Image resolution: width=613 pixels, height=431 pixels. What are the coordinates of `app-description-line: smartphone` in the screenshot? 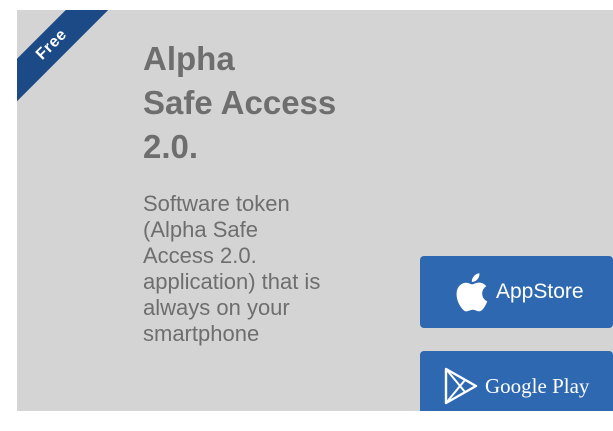 It's located at (201, 333).